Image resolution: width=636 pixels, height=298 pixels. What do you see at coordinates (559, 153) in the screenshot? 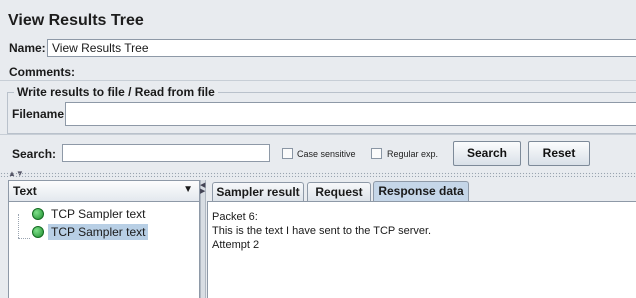
I see `reset-button: Reset` at bounding box center [559, 153].